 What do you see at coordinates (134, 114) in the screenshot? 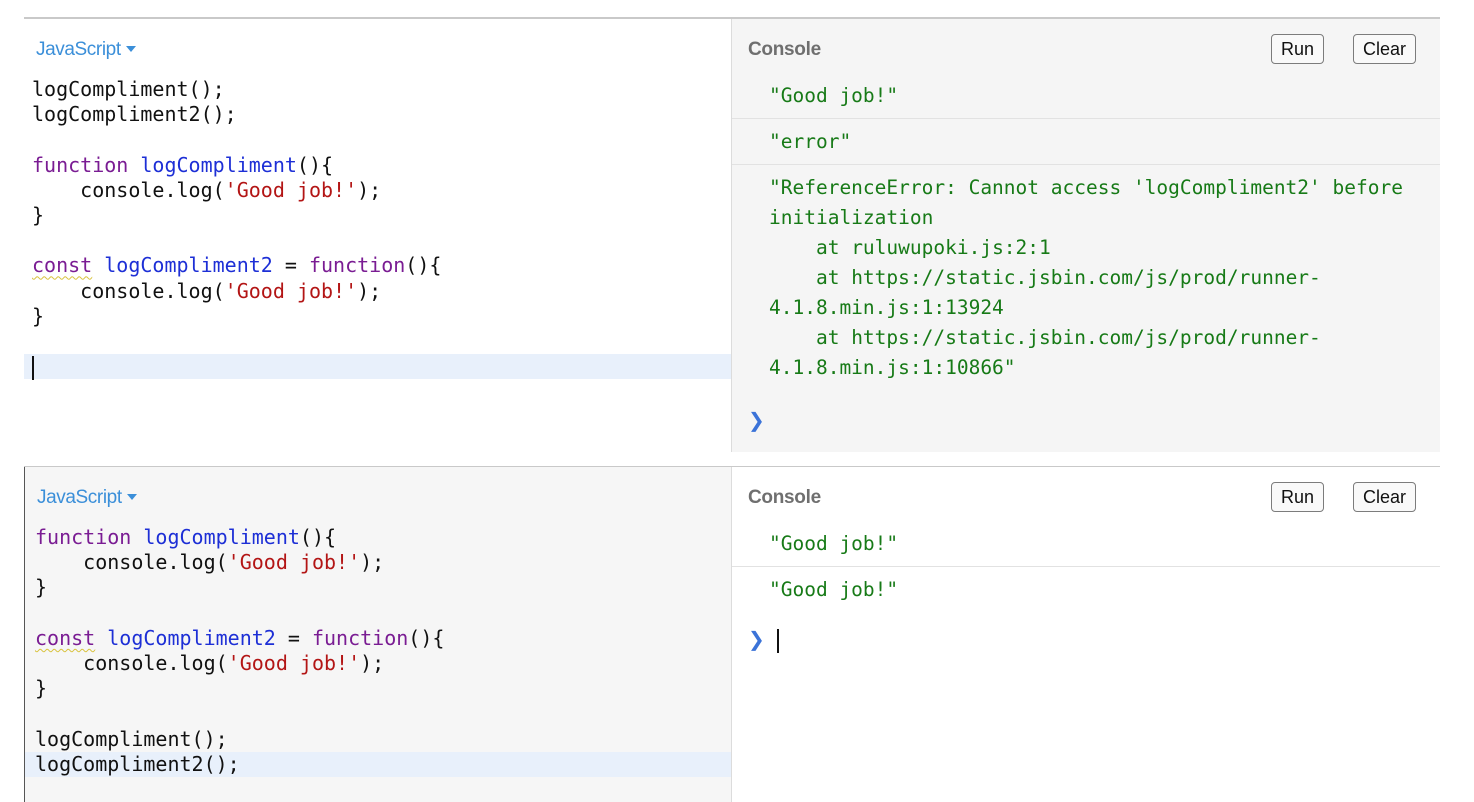
I see `code-line: logCompliment2();` at bounding box center [134, 114].